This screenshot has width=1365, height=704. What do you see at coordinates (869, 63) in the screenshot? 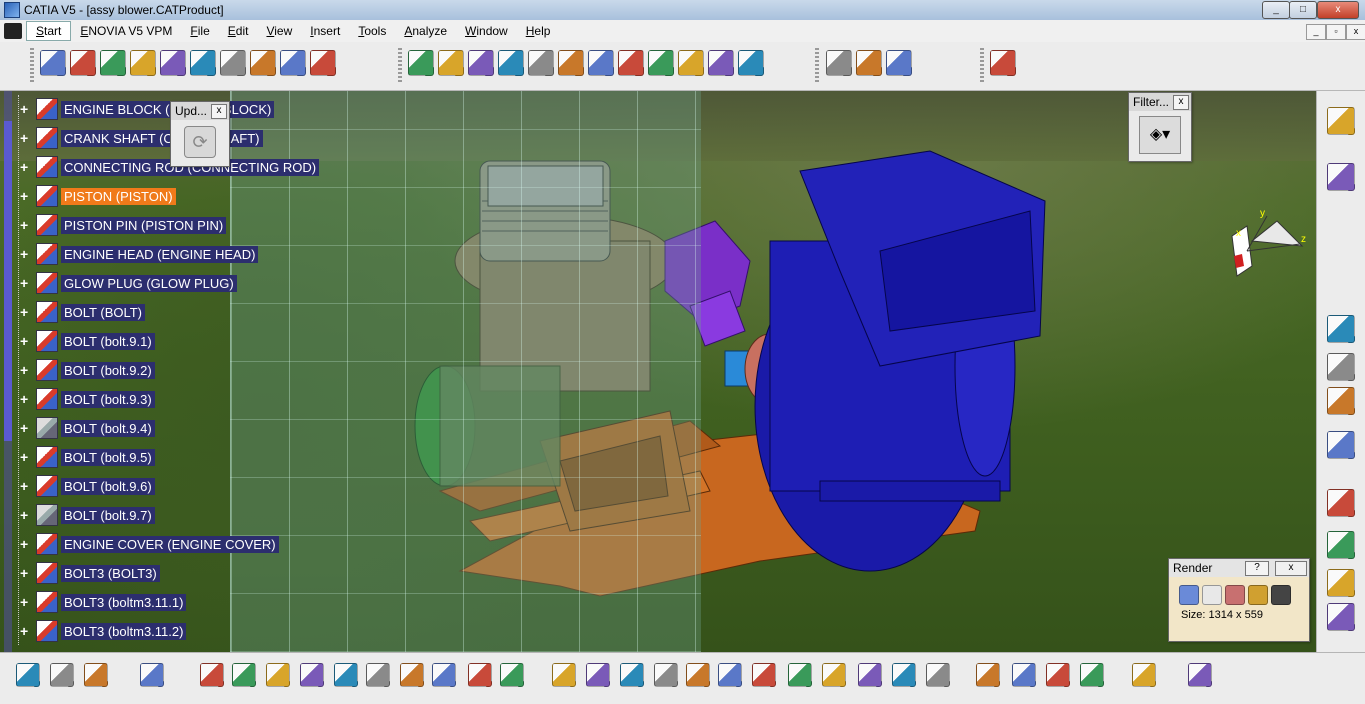
I see `existing-component-icon` at bounding box center [869, 63].